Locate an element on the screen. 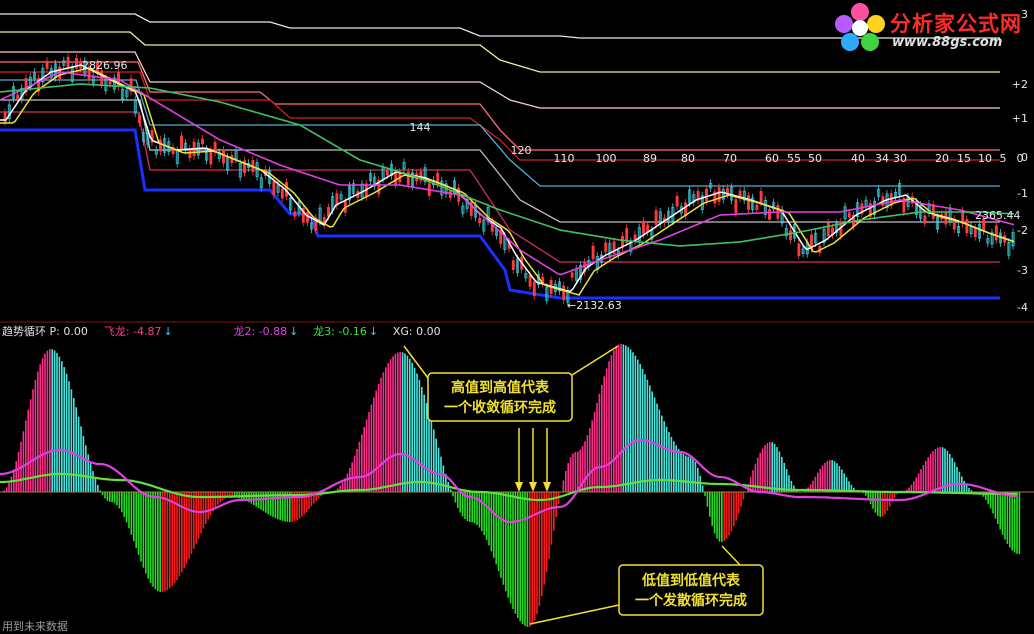 Image resolution: width=1034 pixels, height=634 pixels. oscillator-header-item: 趋势循环 P: 0.00 is located at coordinates (45, 331).